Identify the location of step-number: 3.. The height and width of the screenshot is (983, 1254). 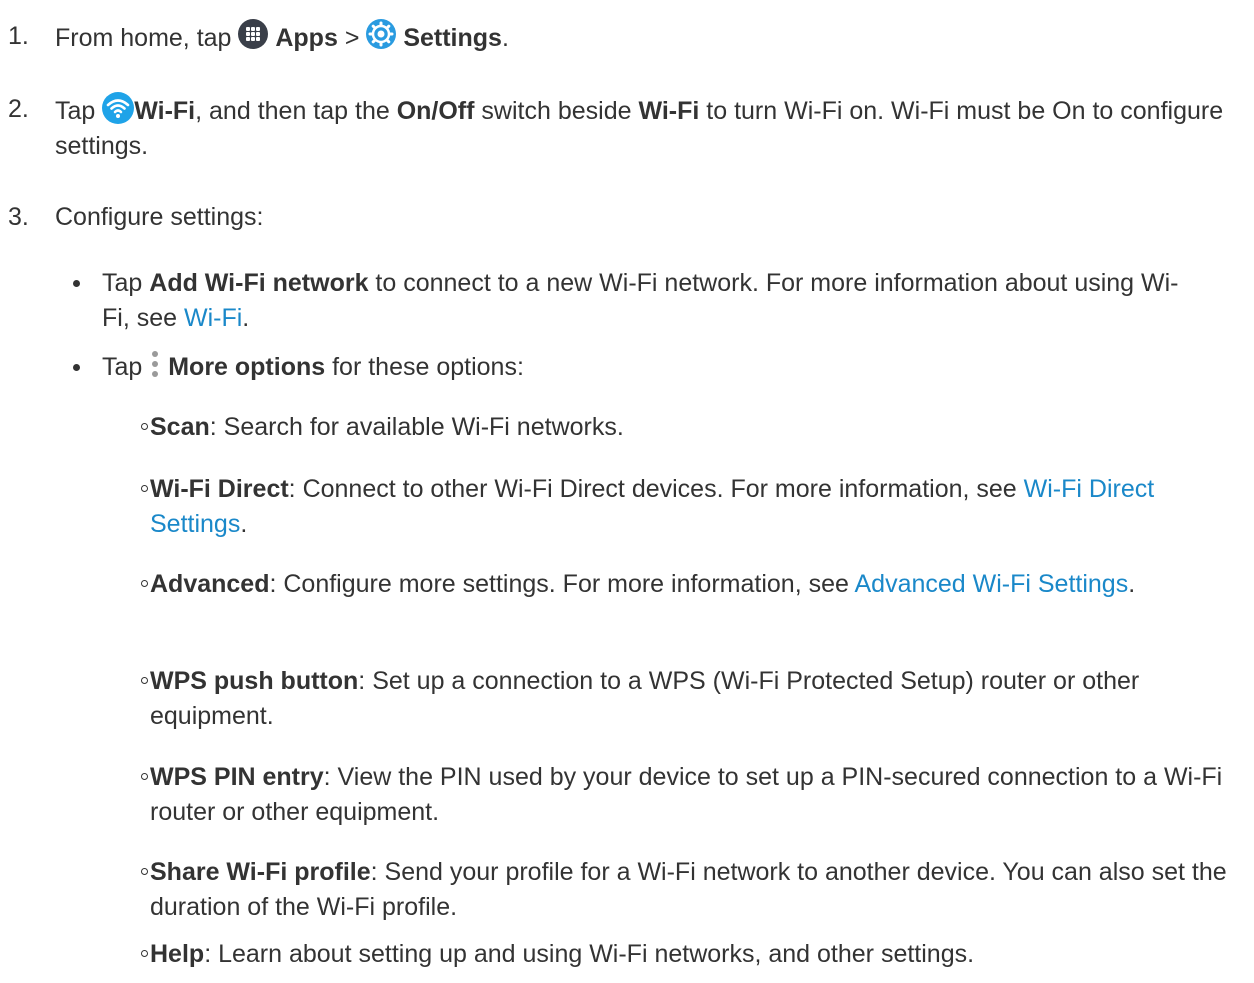
(18, 217).